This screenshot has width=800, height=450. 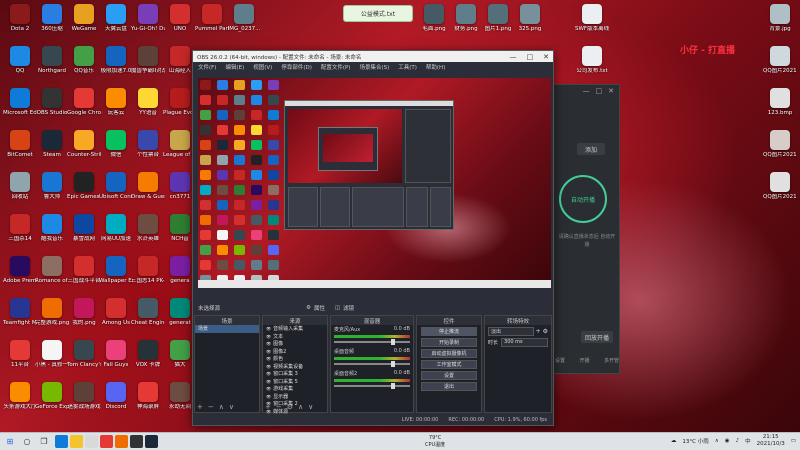 What do you see at coordinates (116, 235) in the screenshot?
I see `desktop-icon: 网易UU加速` at bounding box center [116, 235].